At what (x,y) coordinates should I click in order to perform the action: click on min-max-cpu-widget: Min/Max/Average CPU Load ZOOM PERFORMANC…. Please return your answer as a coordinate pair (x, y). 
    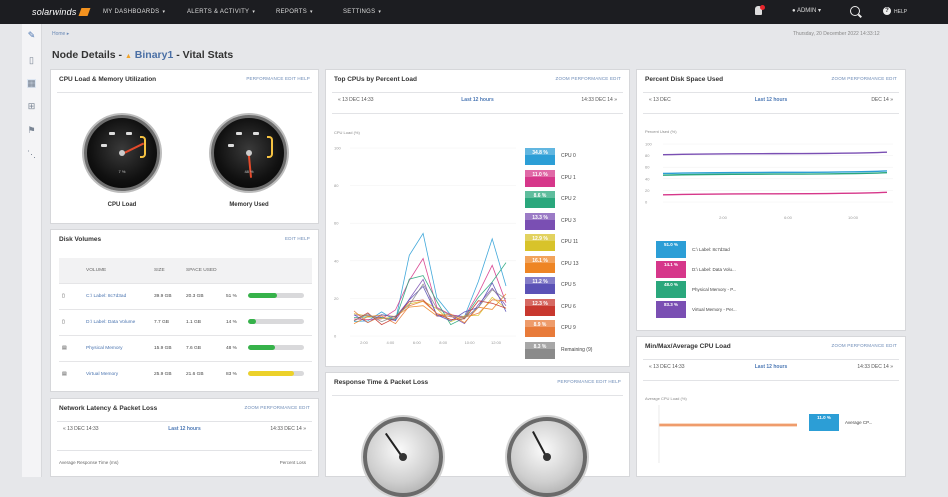
    Looking at the image, I should click on (771, 406).